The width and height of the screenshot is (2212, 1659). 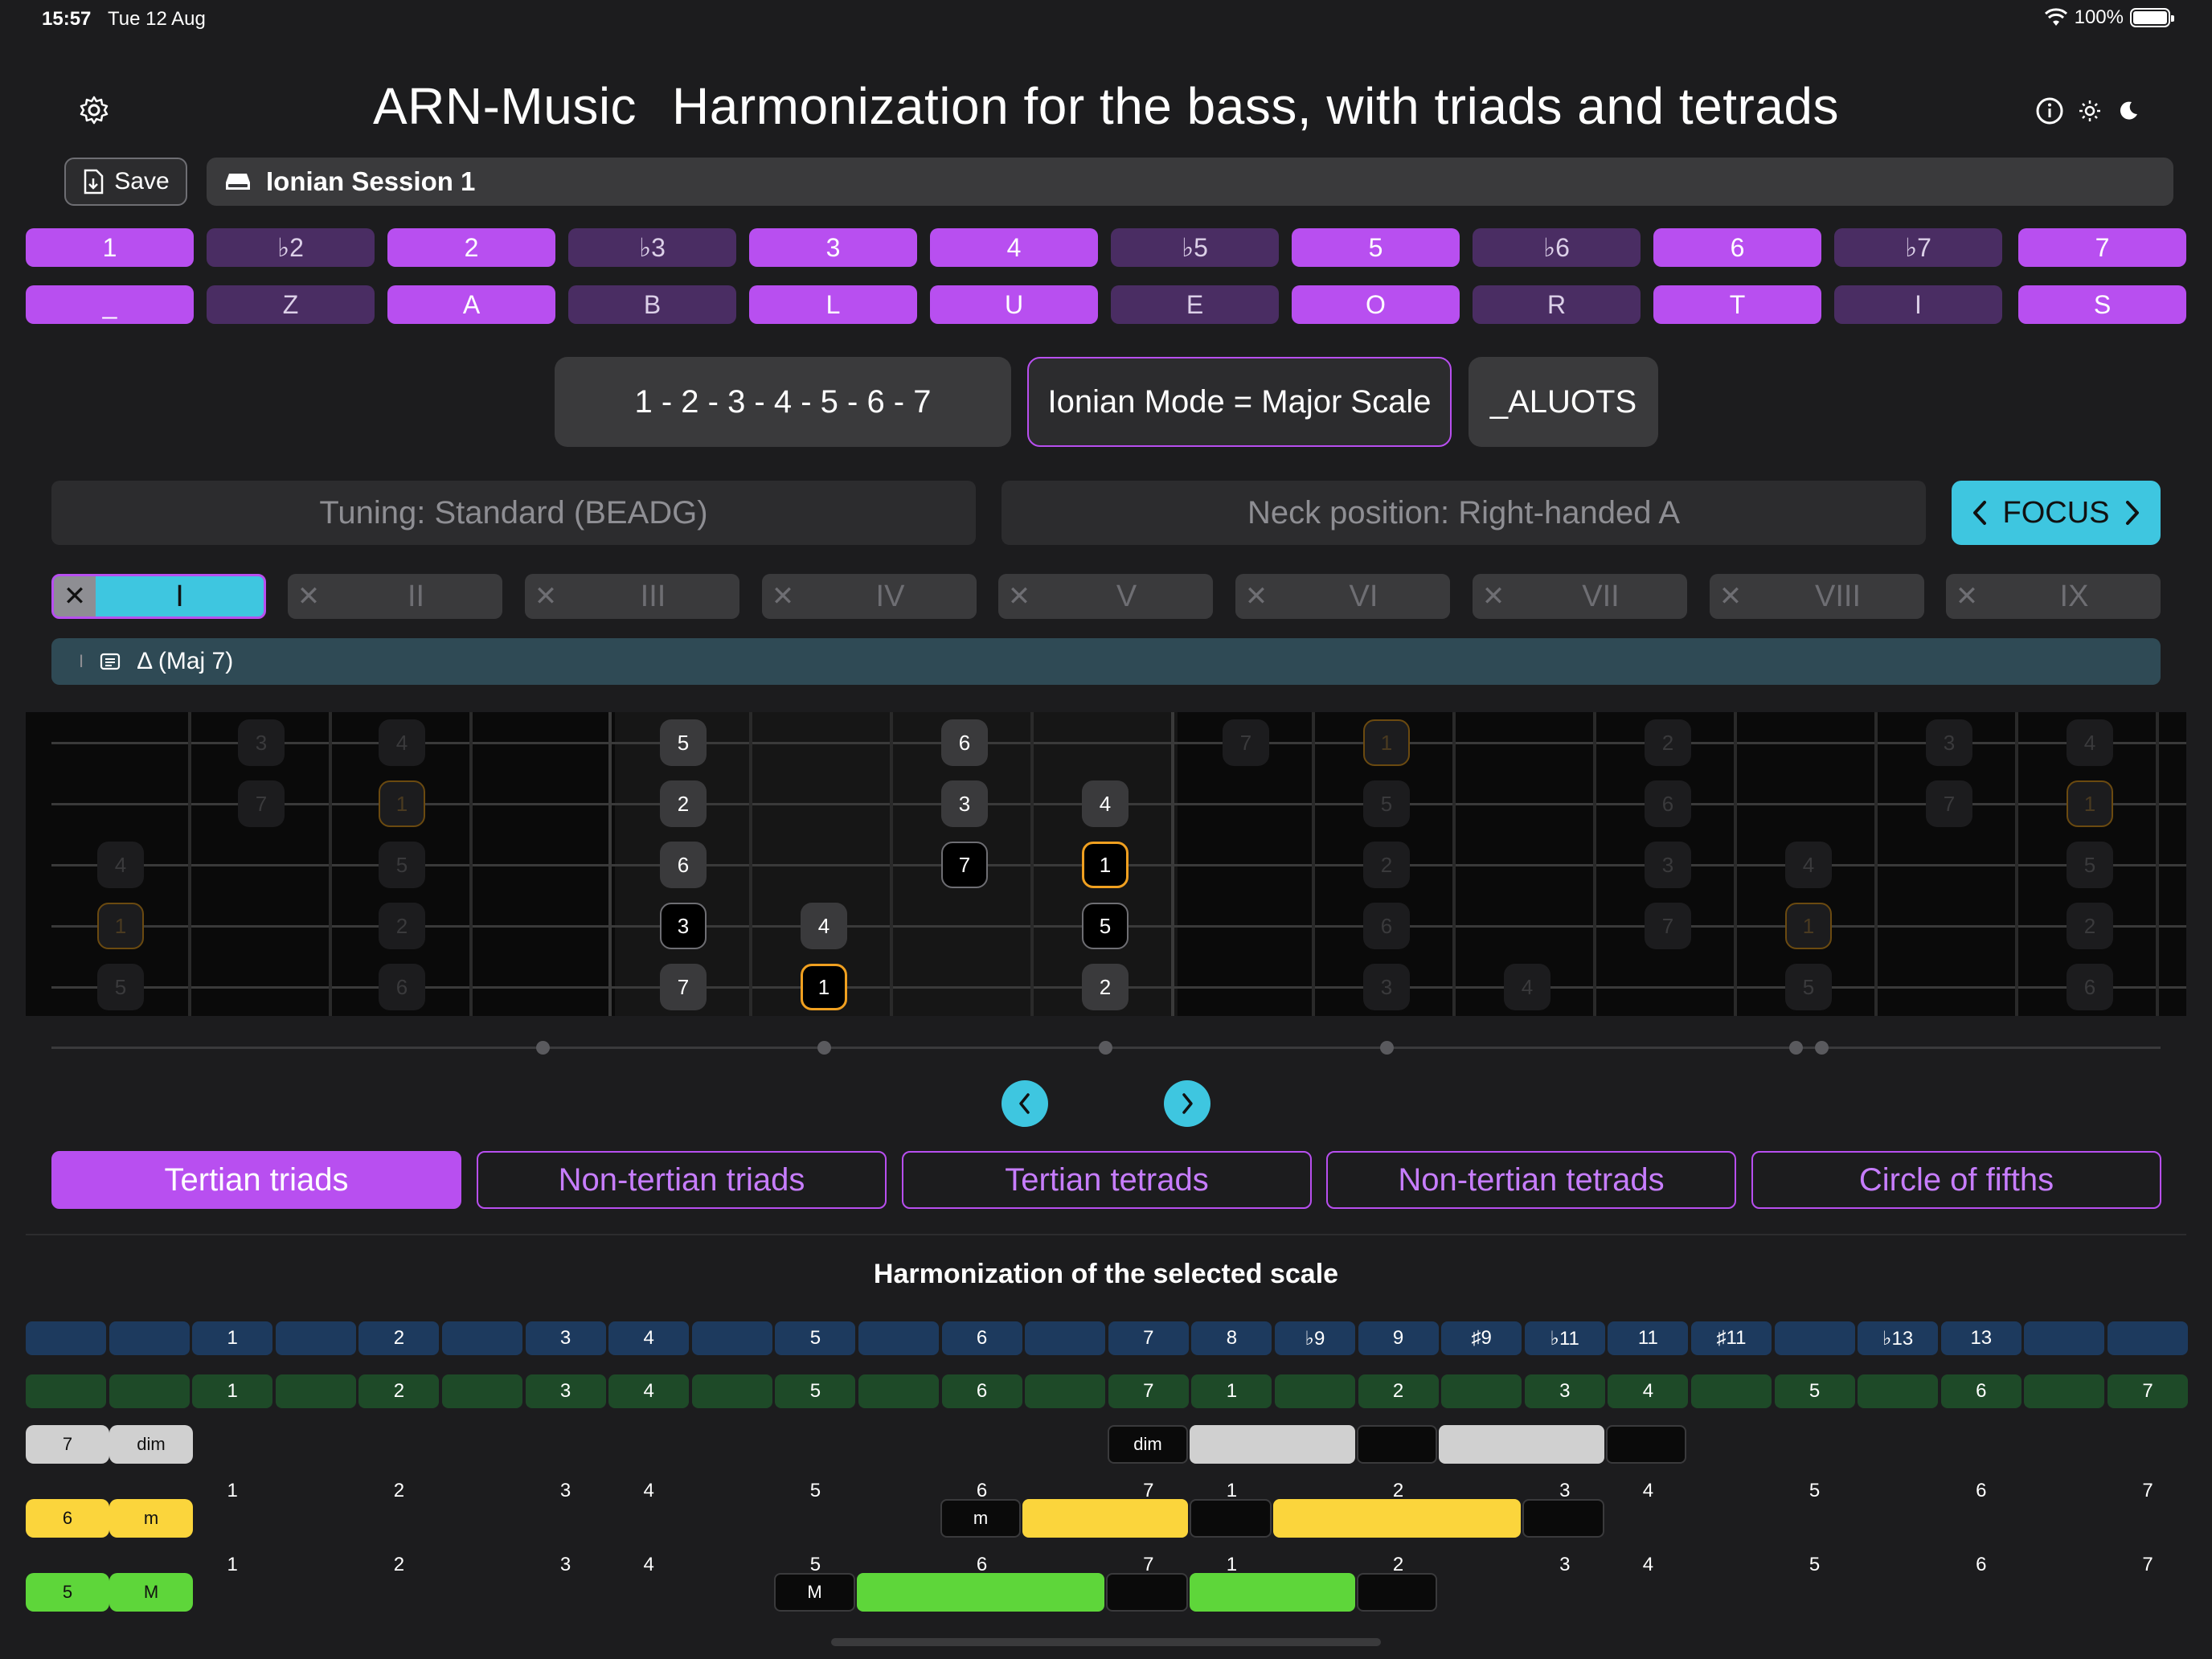 I want to click on save-button: Save, so click(x=125, y=182).